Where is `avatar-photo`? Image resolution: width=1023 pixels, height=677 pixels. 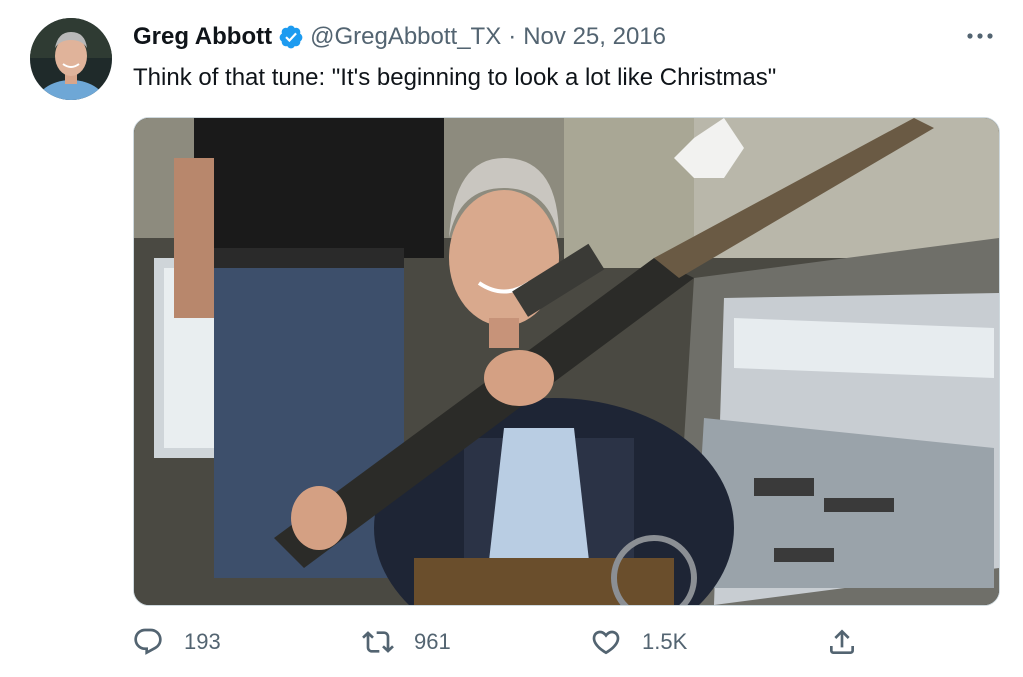
avatar-photo is located at coordinates (71, 59).